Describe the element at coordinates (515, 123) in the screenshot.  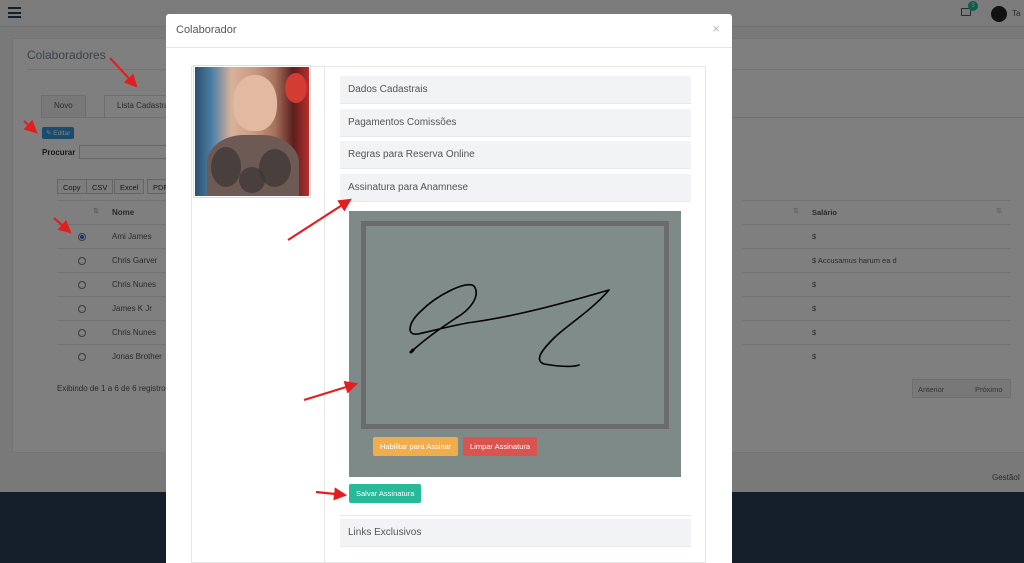
I see `section-pagamentos-comissoes: Pagamentos Comissões` at that location.